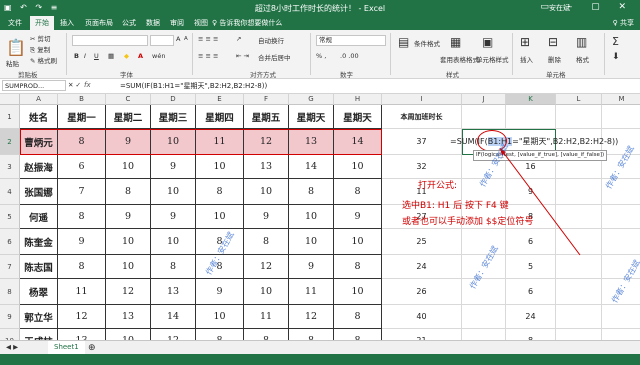  I want to click on annotation-line-2: 选中B1: H1 后 按下 F4 键, so click(455, 206).